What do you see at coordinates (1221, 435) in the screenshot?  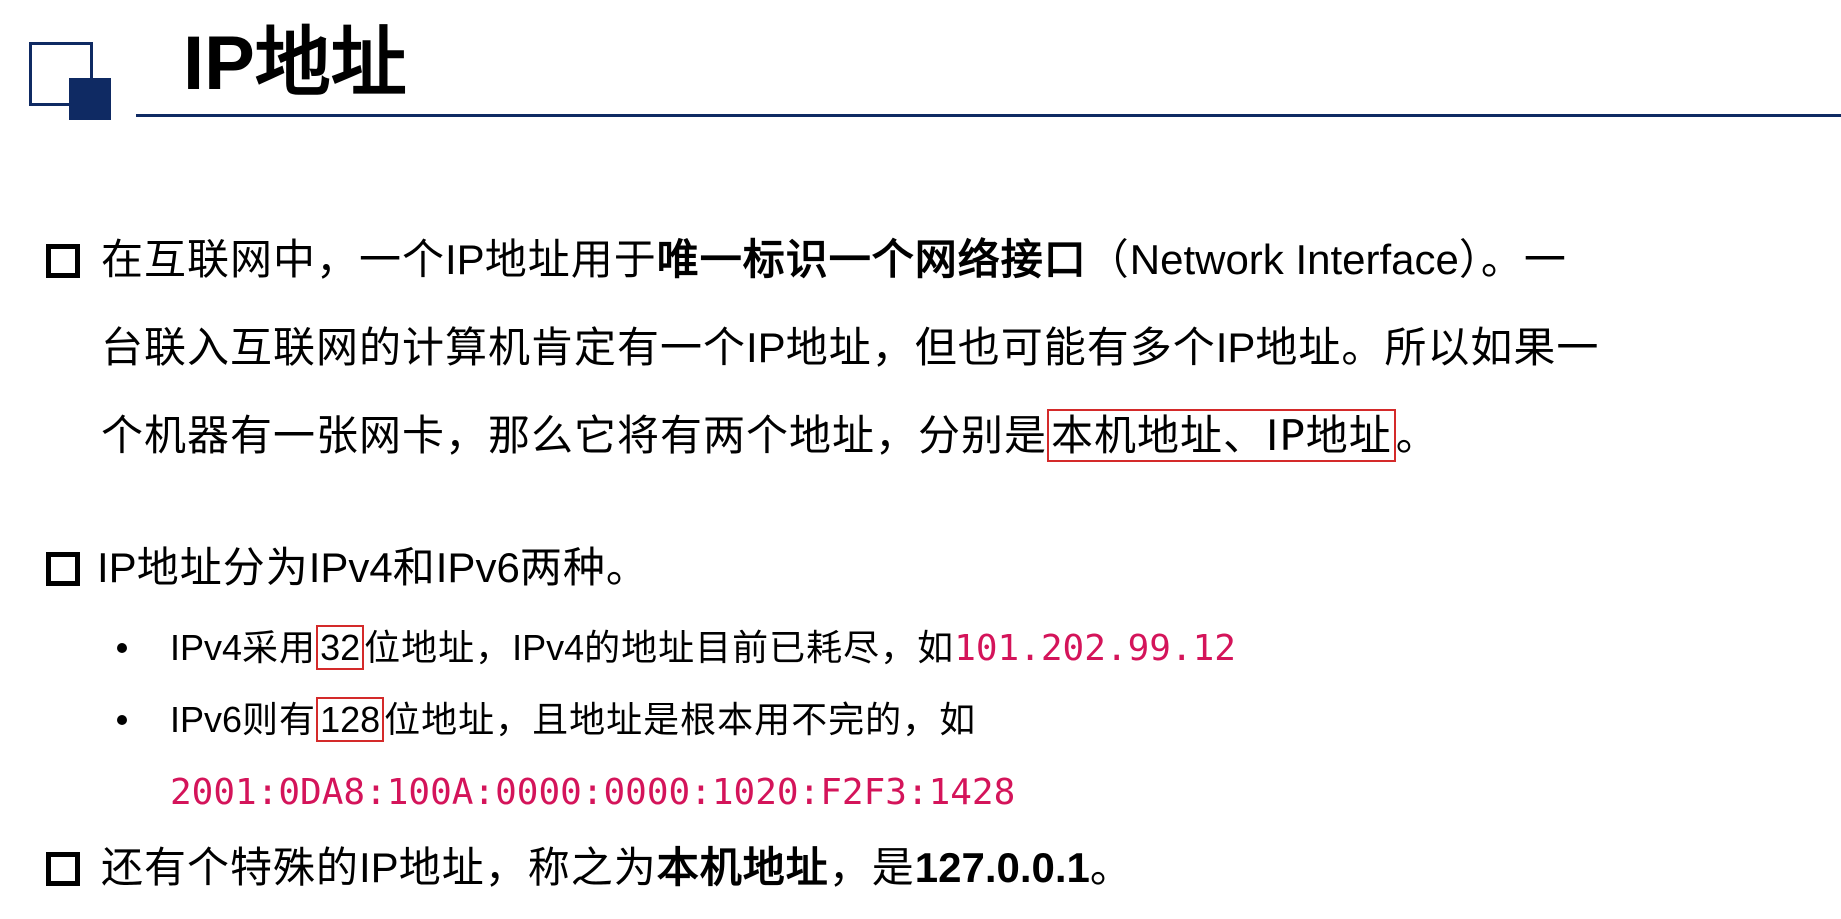 I see `highlight-box: 本机地址、IP地址` at bounding box center [1221, 435].